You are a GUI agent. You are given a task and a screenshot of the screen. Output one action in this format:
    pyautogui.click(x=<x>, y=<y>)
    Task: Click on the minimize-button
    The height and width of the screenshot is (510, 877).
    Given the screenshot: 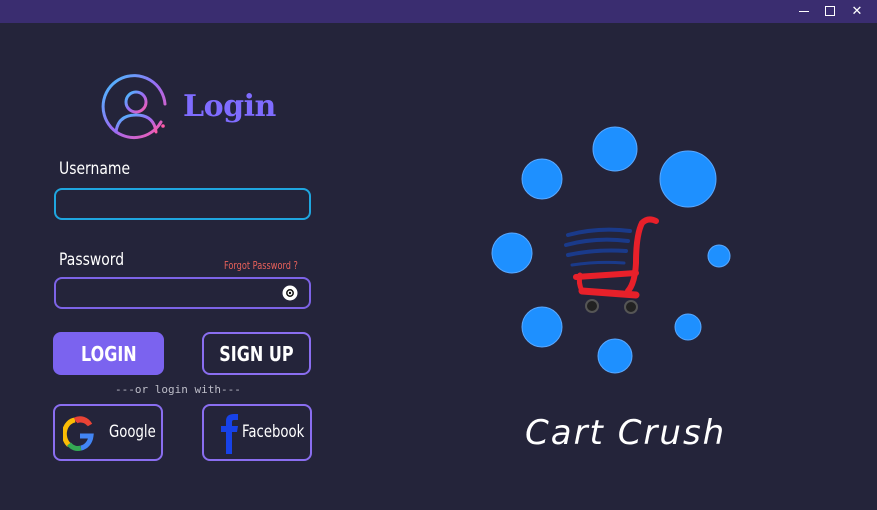 What is the action you would take?
    pyautogui.click(x=804, y=11)
    